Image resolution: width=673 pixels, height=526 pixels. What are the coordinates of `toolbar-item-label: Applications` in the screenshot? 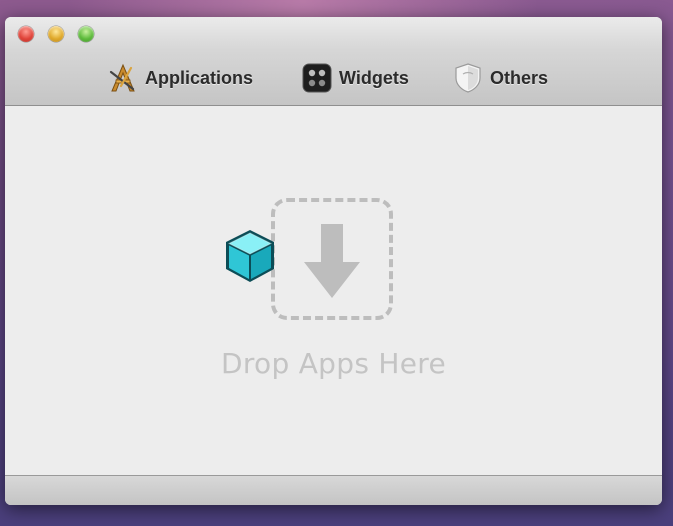 It's located at (199, 77).